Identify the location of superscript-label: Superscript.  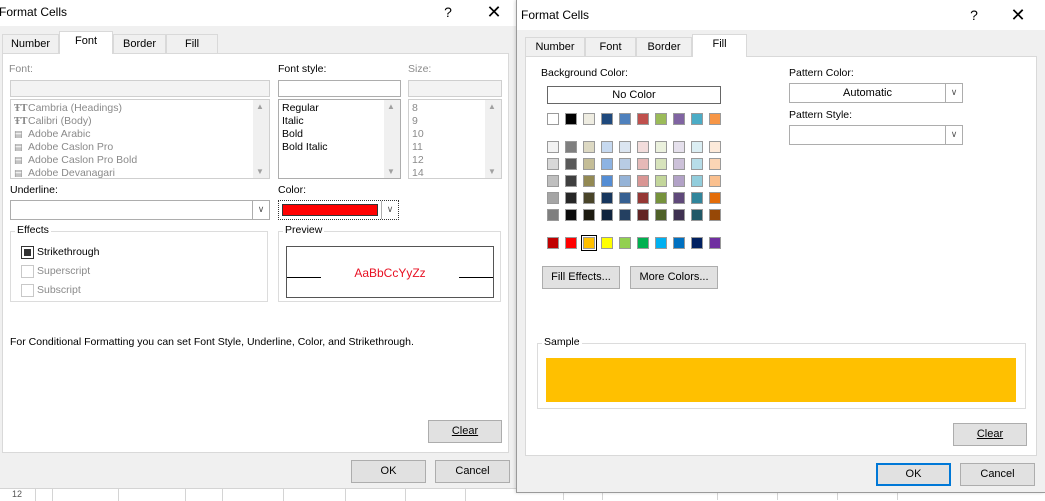
(63, 271).